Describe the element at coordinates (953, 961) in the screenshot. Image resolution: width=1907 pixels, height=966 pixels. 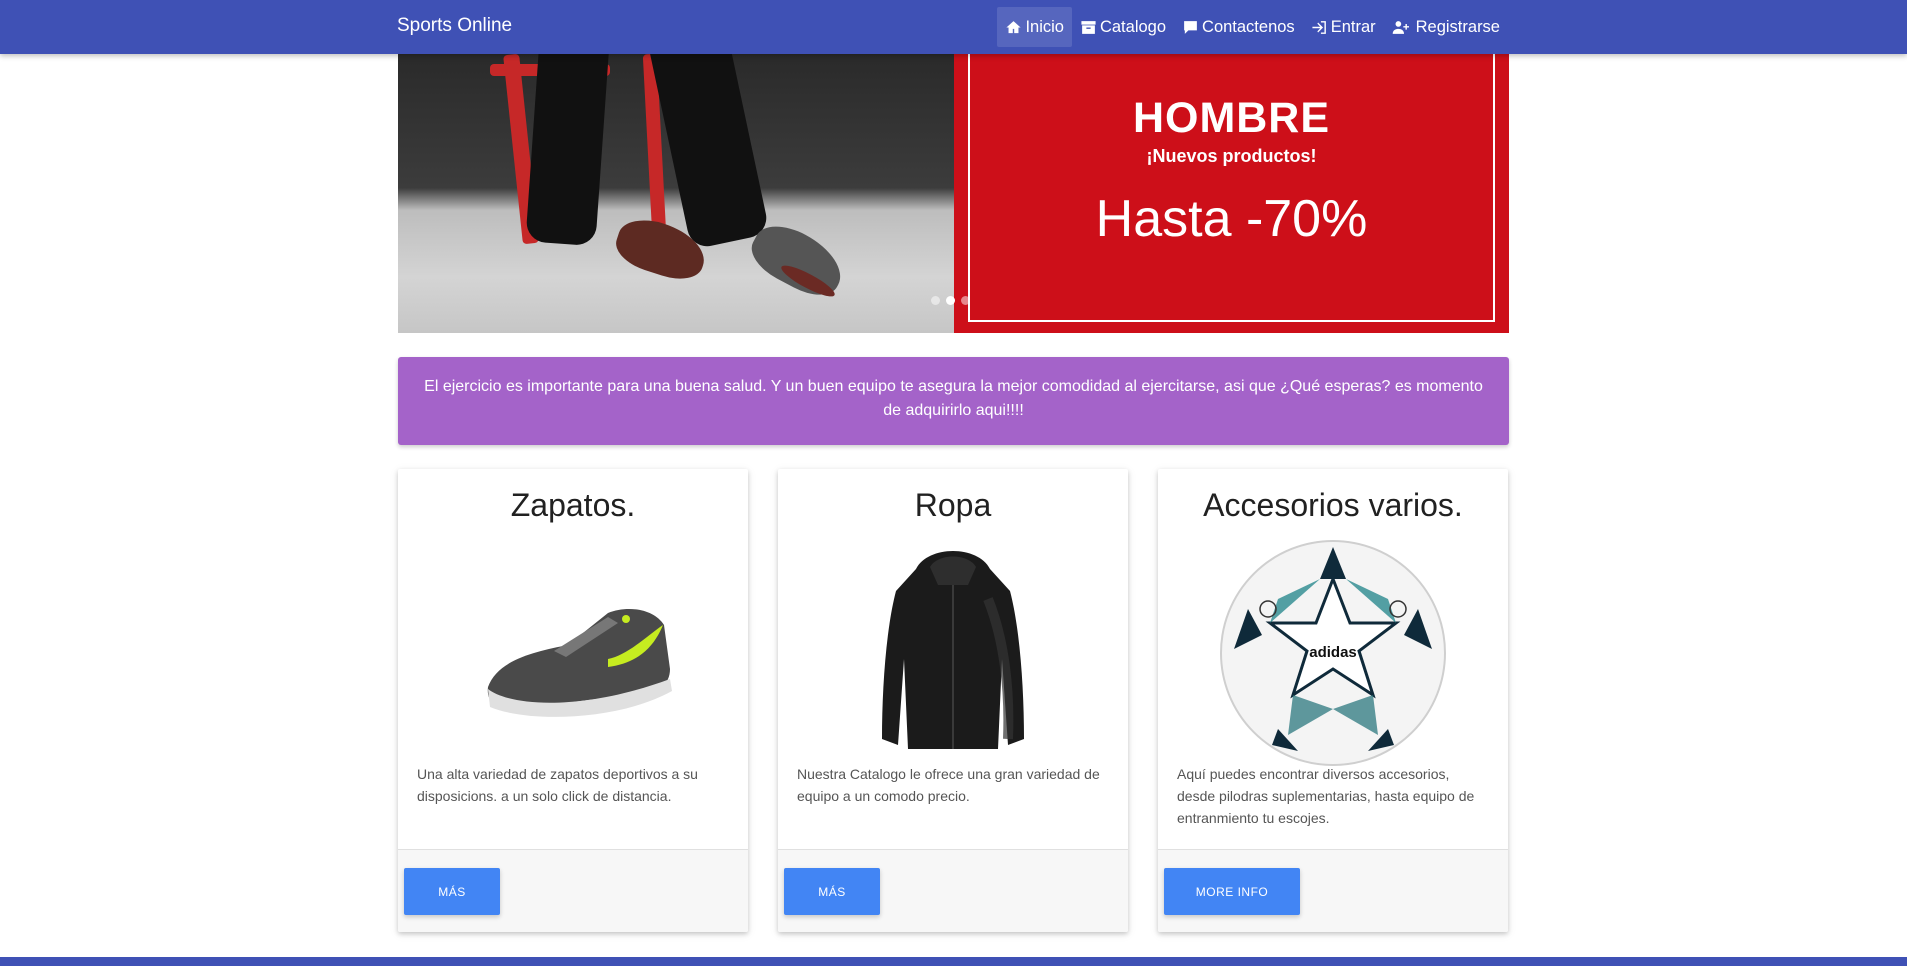
I see `page-footer` at that location.